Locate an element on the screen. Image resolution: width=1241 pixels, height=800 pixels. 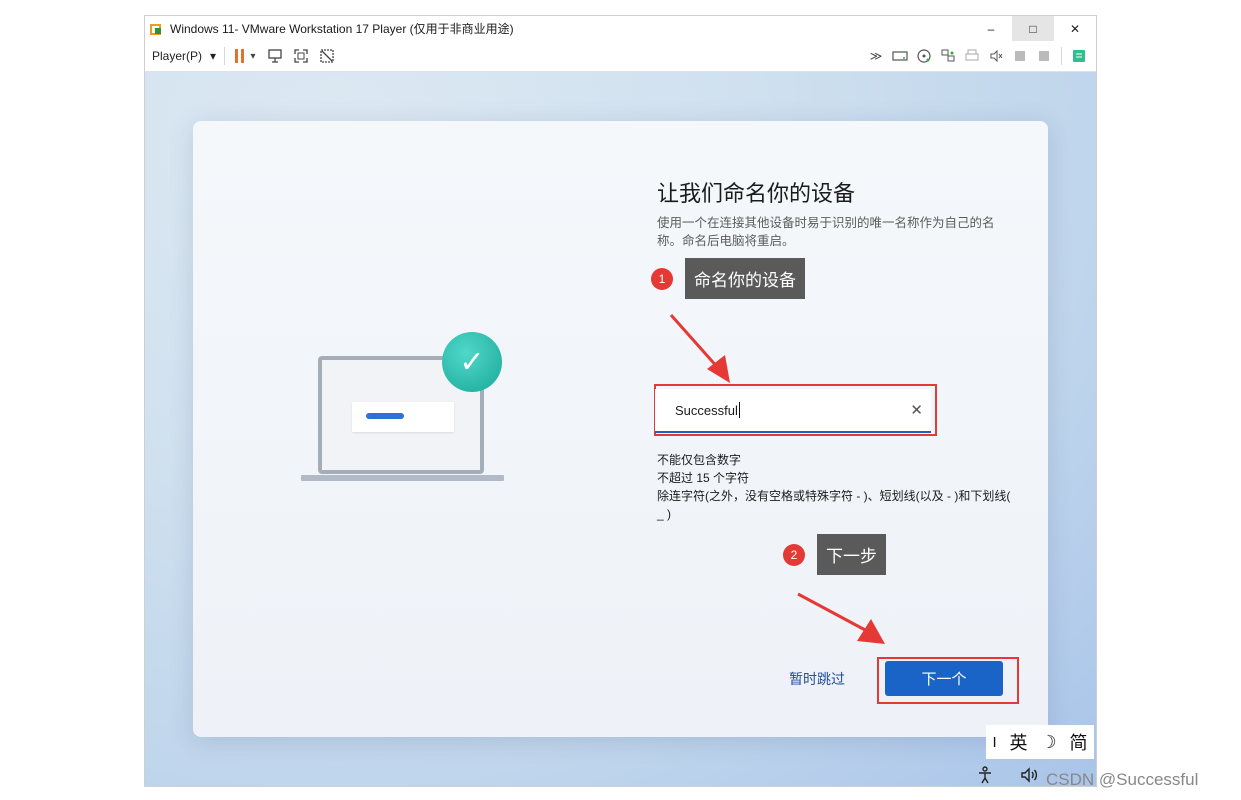
player-toolbar: Player(P) ▾ ▾ ≫ is located at coordinates (620, 56).